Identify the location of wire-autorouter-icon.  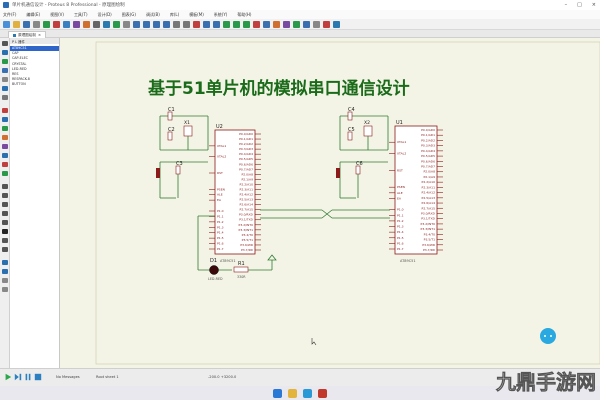
(296, 24).